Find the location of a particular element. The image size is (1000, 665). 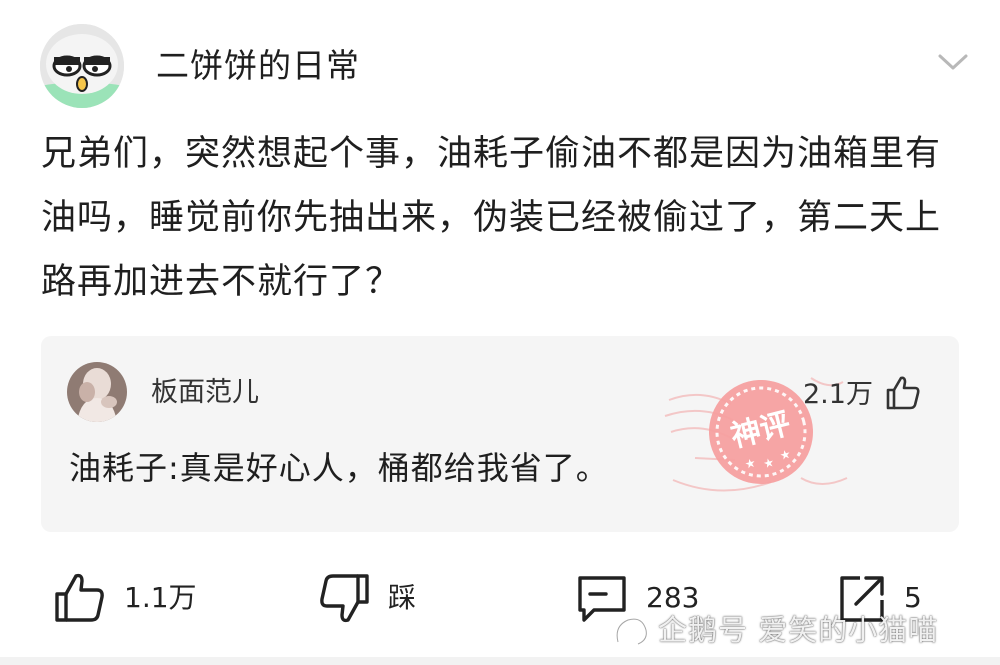

watermark-text: 企鹅号 爱笑的小猫喵 is located at coordinates (798, 630).